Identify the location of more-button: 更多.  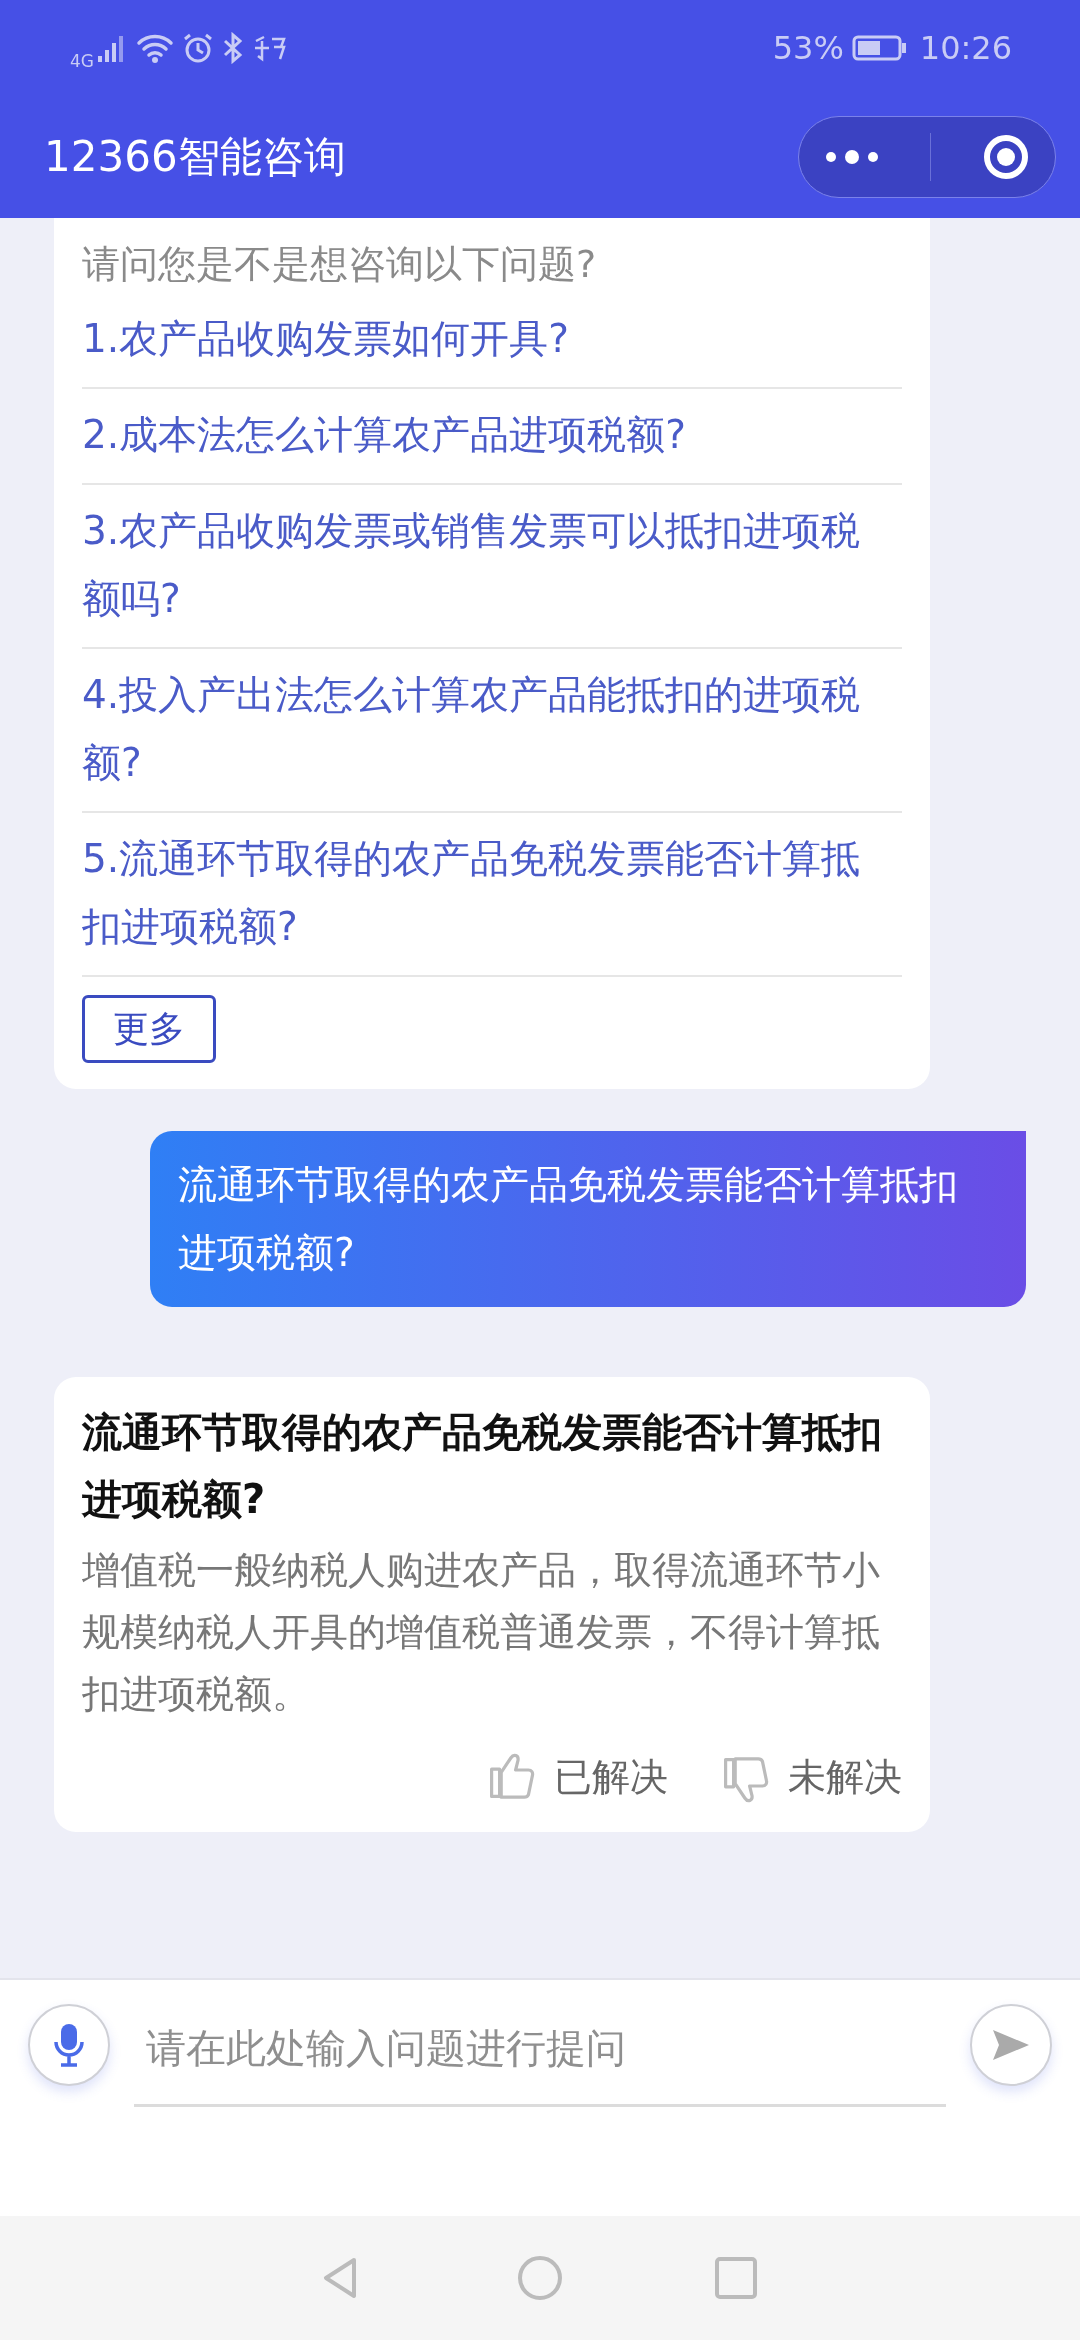
(149, 1029).